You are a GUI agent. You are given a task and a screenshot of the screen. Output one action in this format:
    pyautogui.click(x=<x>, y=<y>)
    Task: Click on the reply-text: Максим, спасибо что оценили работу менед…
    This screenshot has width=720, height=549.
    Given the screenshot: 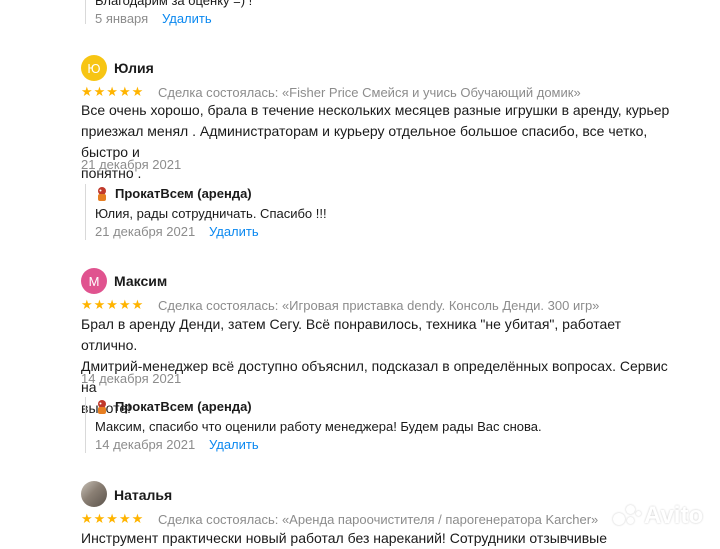 What is the action you would take?
    pyautogui.click(x=318, y=426)
    